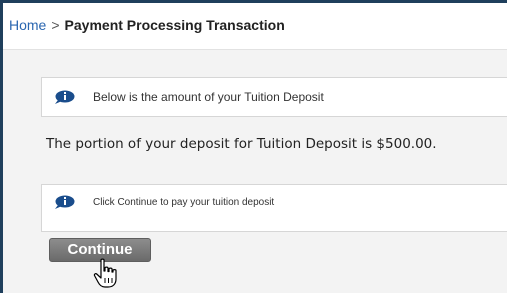 The image size is (507, 293). I want to click on breadcrumb: Home > Payment Processing Transaction, so click(147, 25).